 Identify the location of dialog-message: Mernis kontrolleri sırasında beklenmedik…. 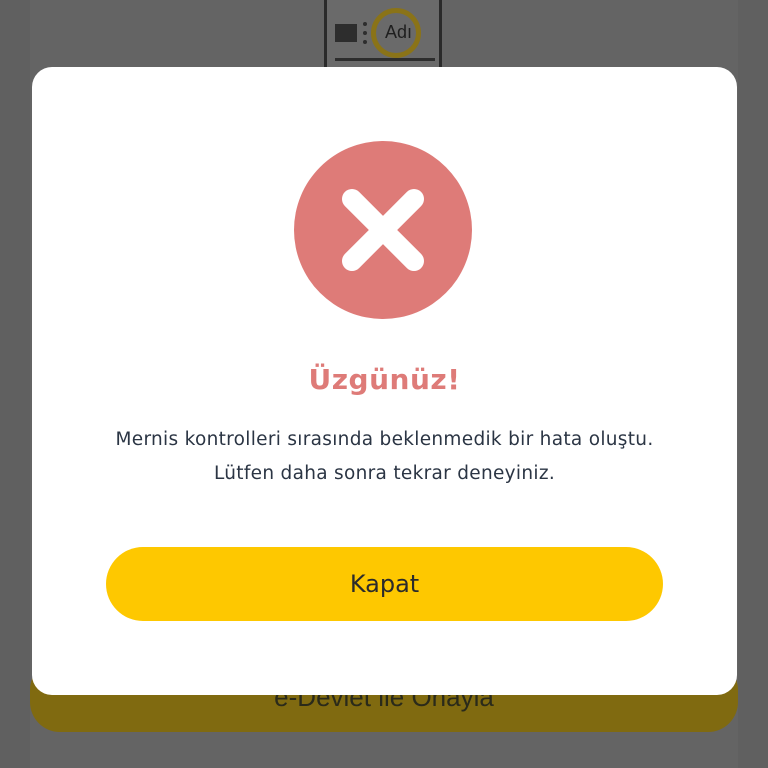
(384, 456).